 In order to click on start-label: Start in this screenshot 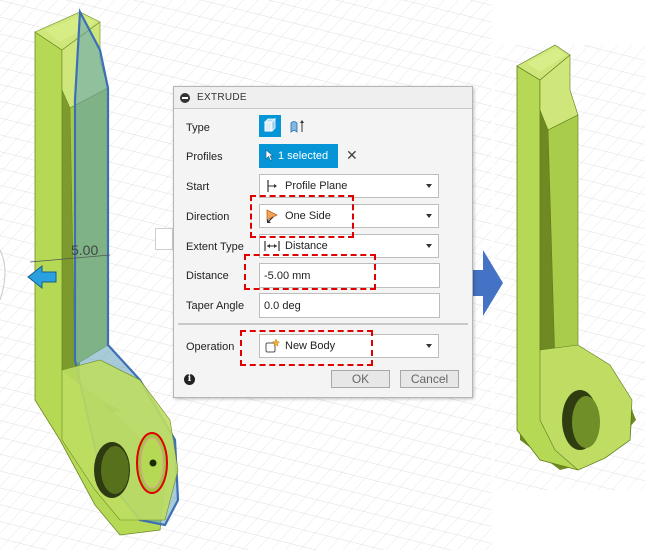, I will do `click(198, 187)`.